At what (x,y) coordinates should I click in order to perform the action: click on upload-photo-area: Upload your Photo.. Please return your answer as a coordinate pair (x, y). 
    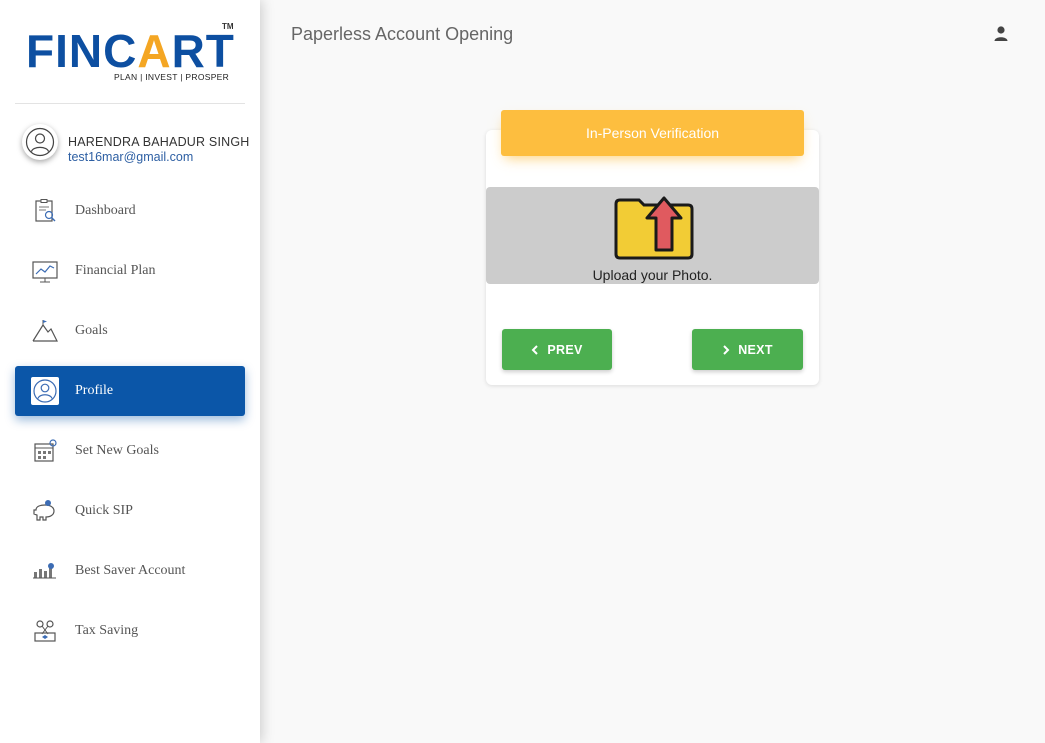
    Looking at the image, I should click on (652, 235).